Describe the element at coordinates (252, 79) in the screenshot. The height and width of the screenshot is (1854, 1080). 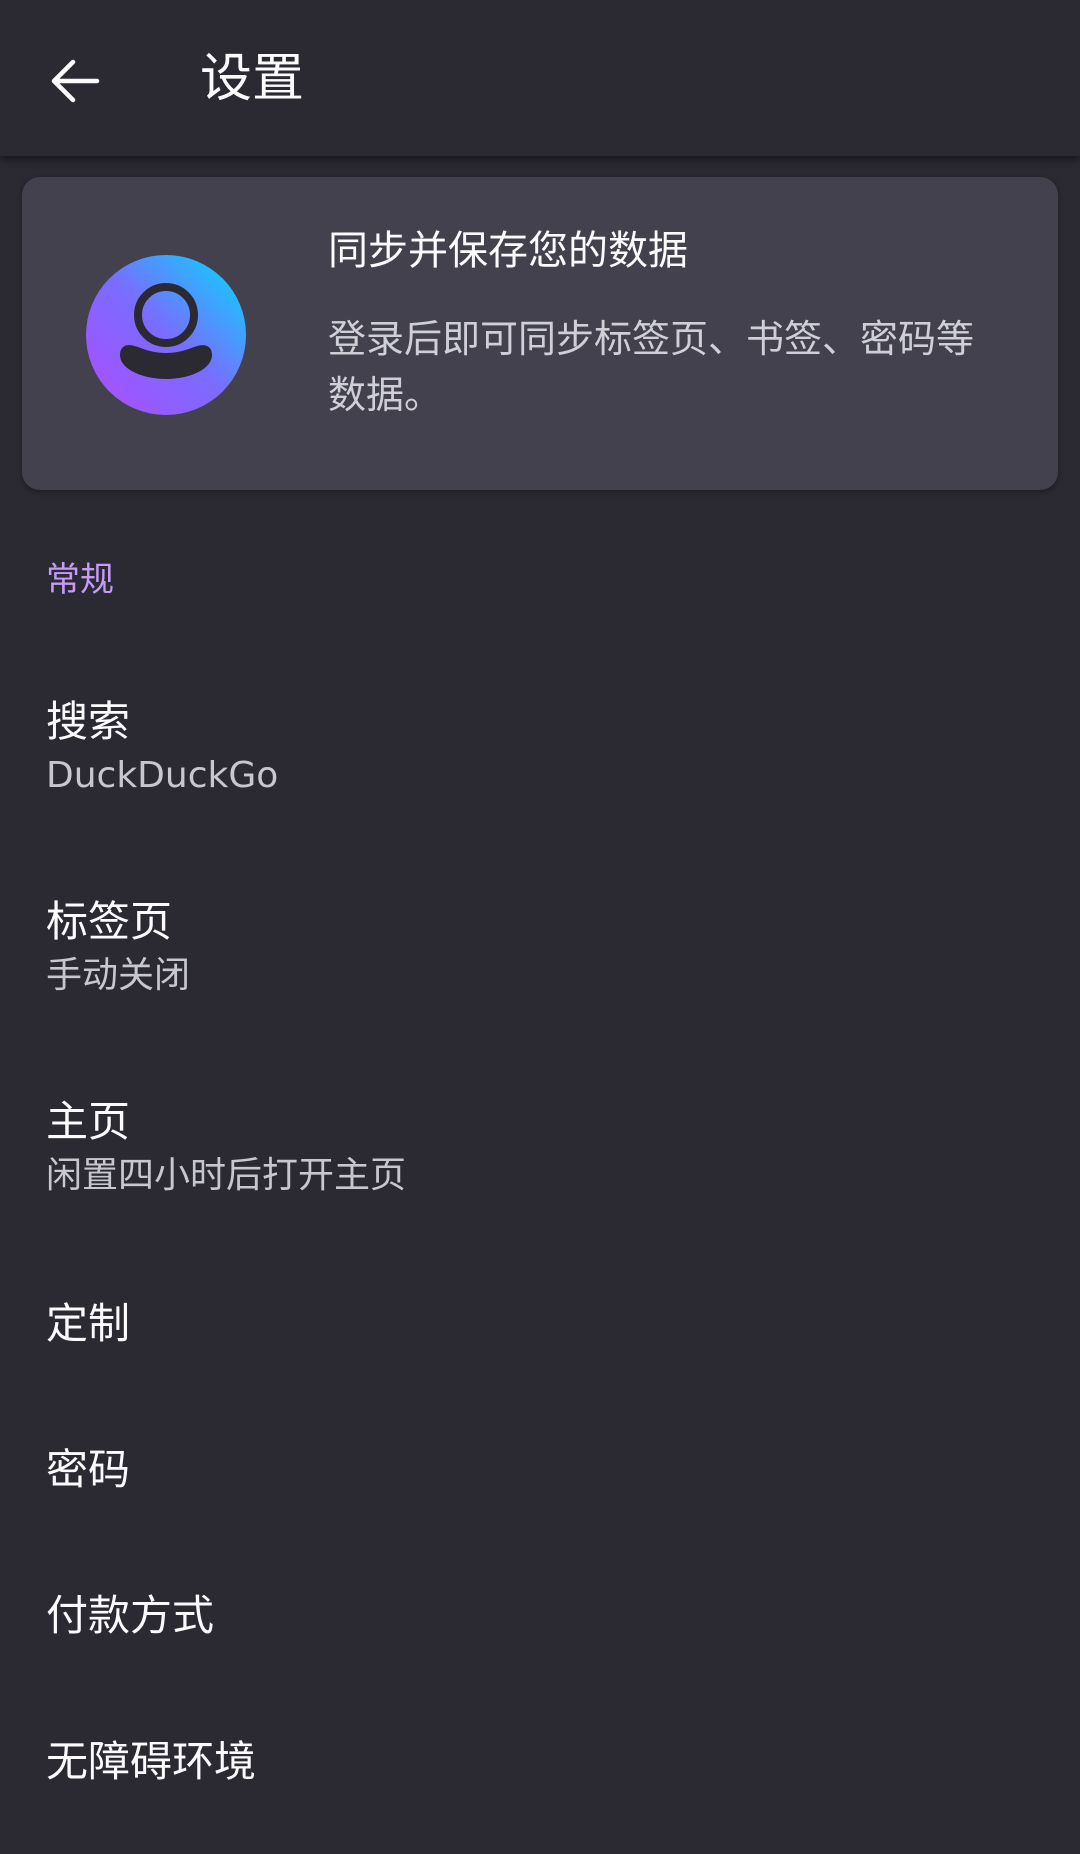
I see `page-title: 设置` at that location.